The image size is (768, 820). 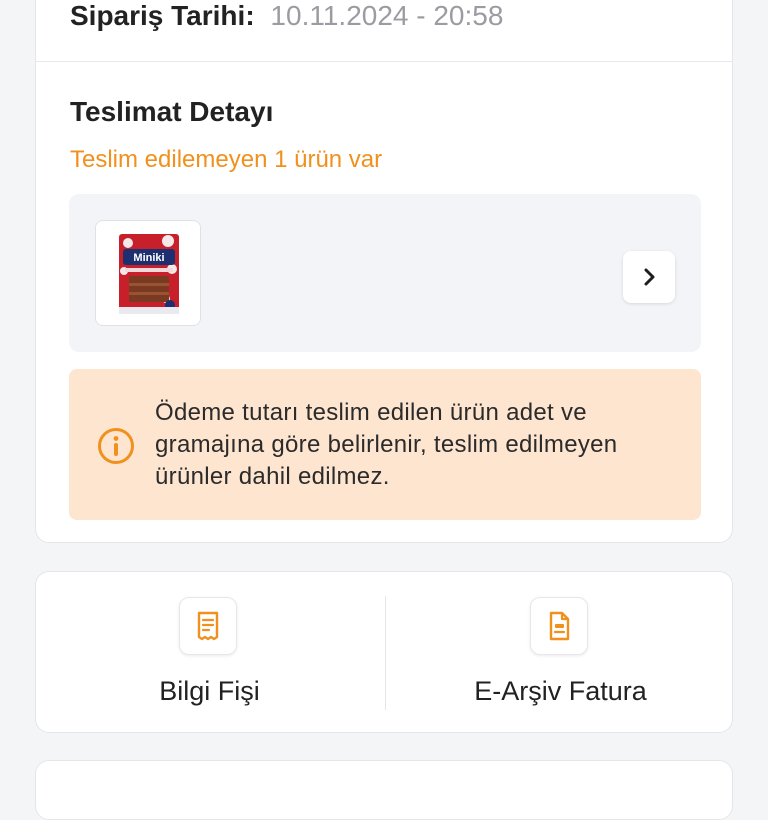 What do you see at coordinates (116, 446) in the screenshot?
I see `info-icon` at bounding box center [116, 446].